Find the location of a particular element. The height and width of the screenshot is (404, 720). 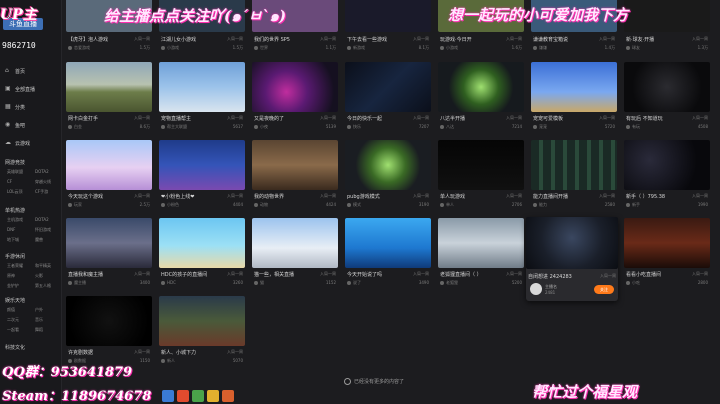

stream-card: 又是夜晚的了 入局一周 小夜 5139 is located at coordinates (295, 98).